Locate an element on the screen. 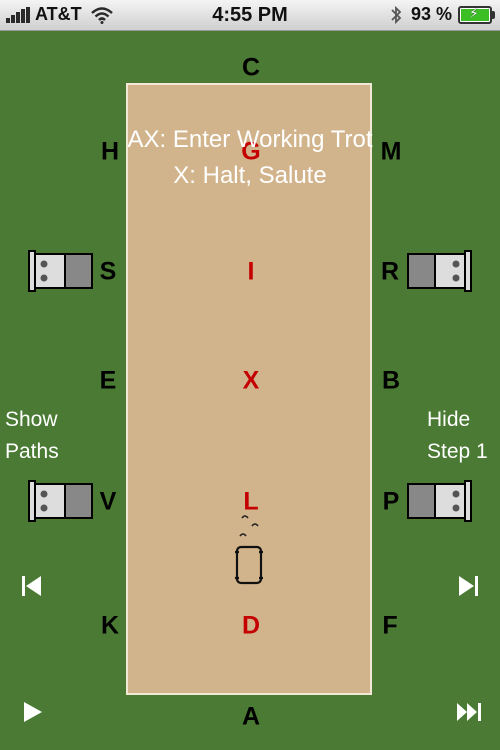  hoof-prints-icon is located at coordinates (249, 526).